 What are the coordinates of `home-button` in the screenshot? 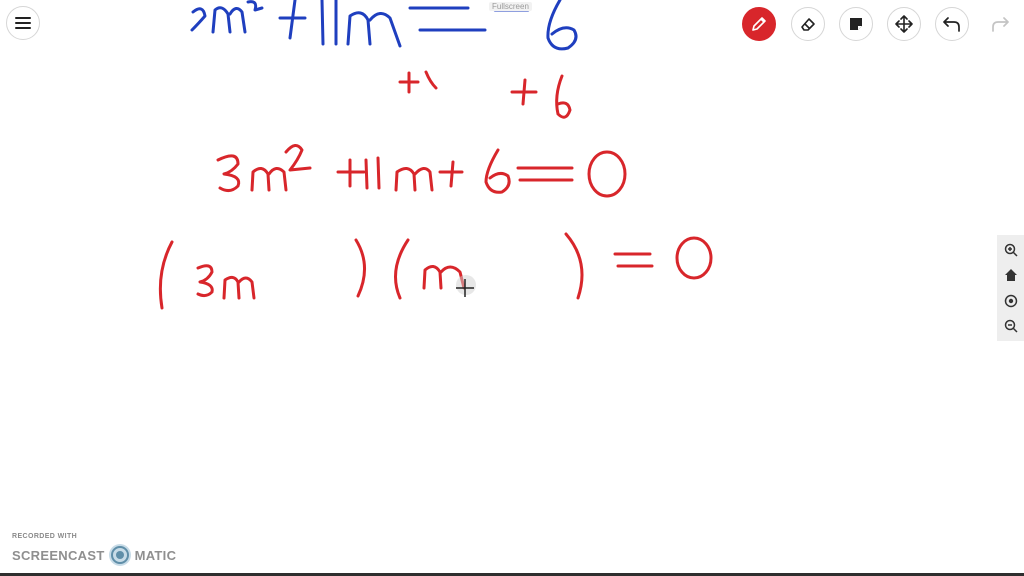 It's located at (1011, 275).